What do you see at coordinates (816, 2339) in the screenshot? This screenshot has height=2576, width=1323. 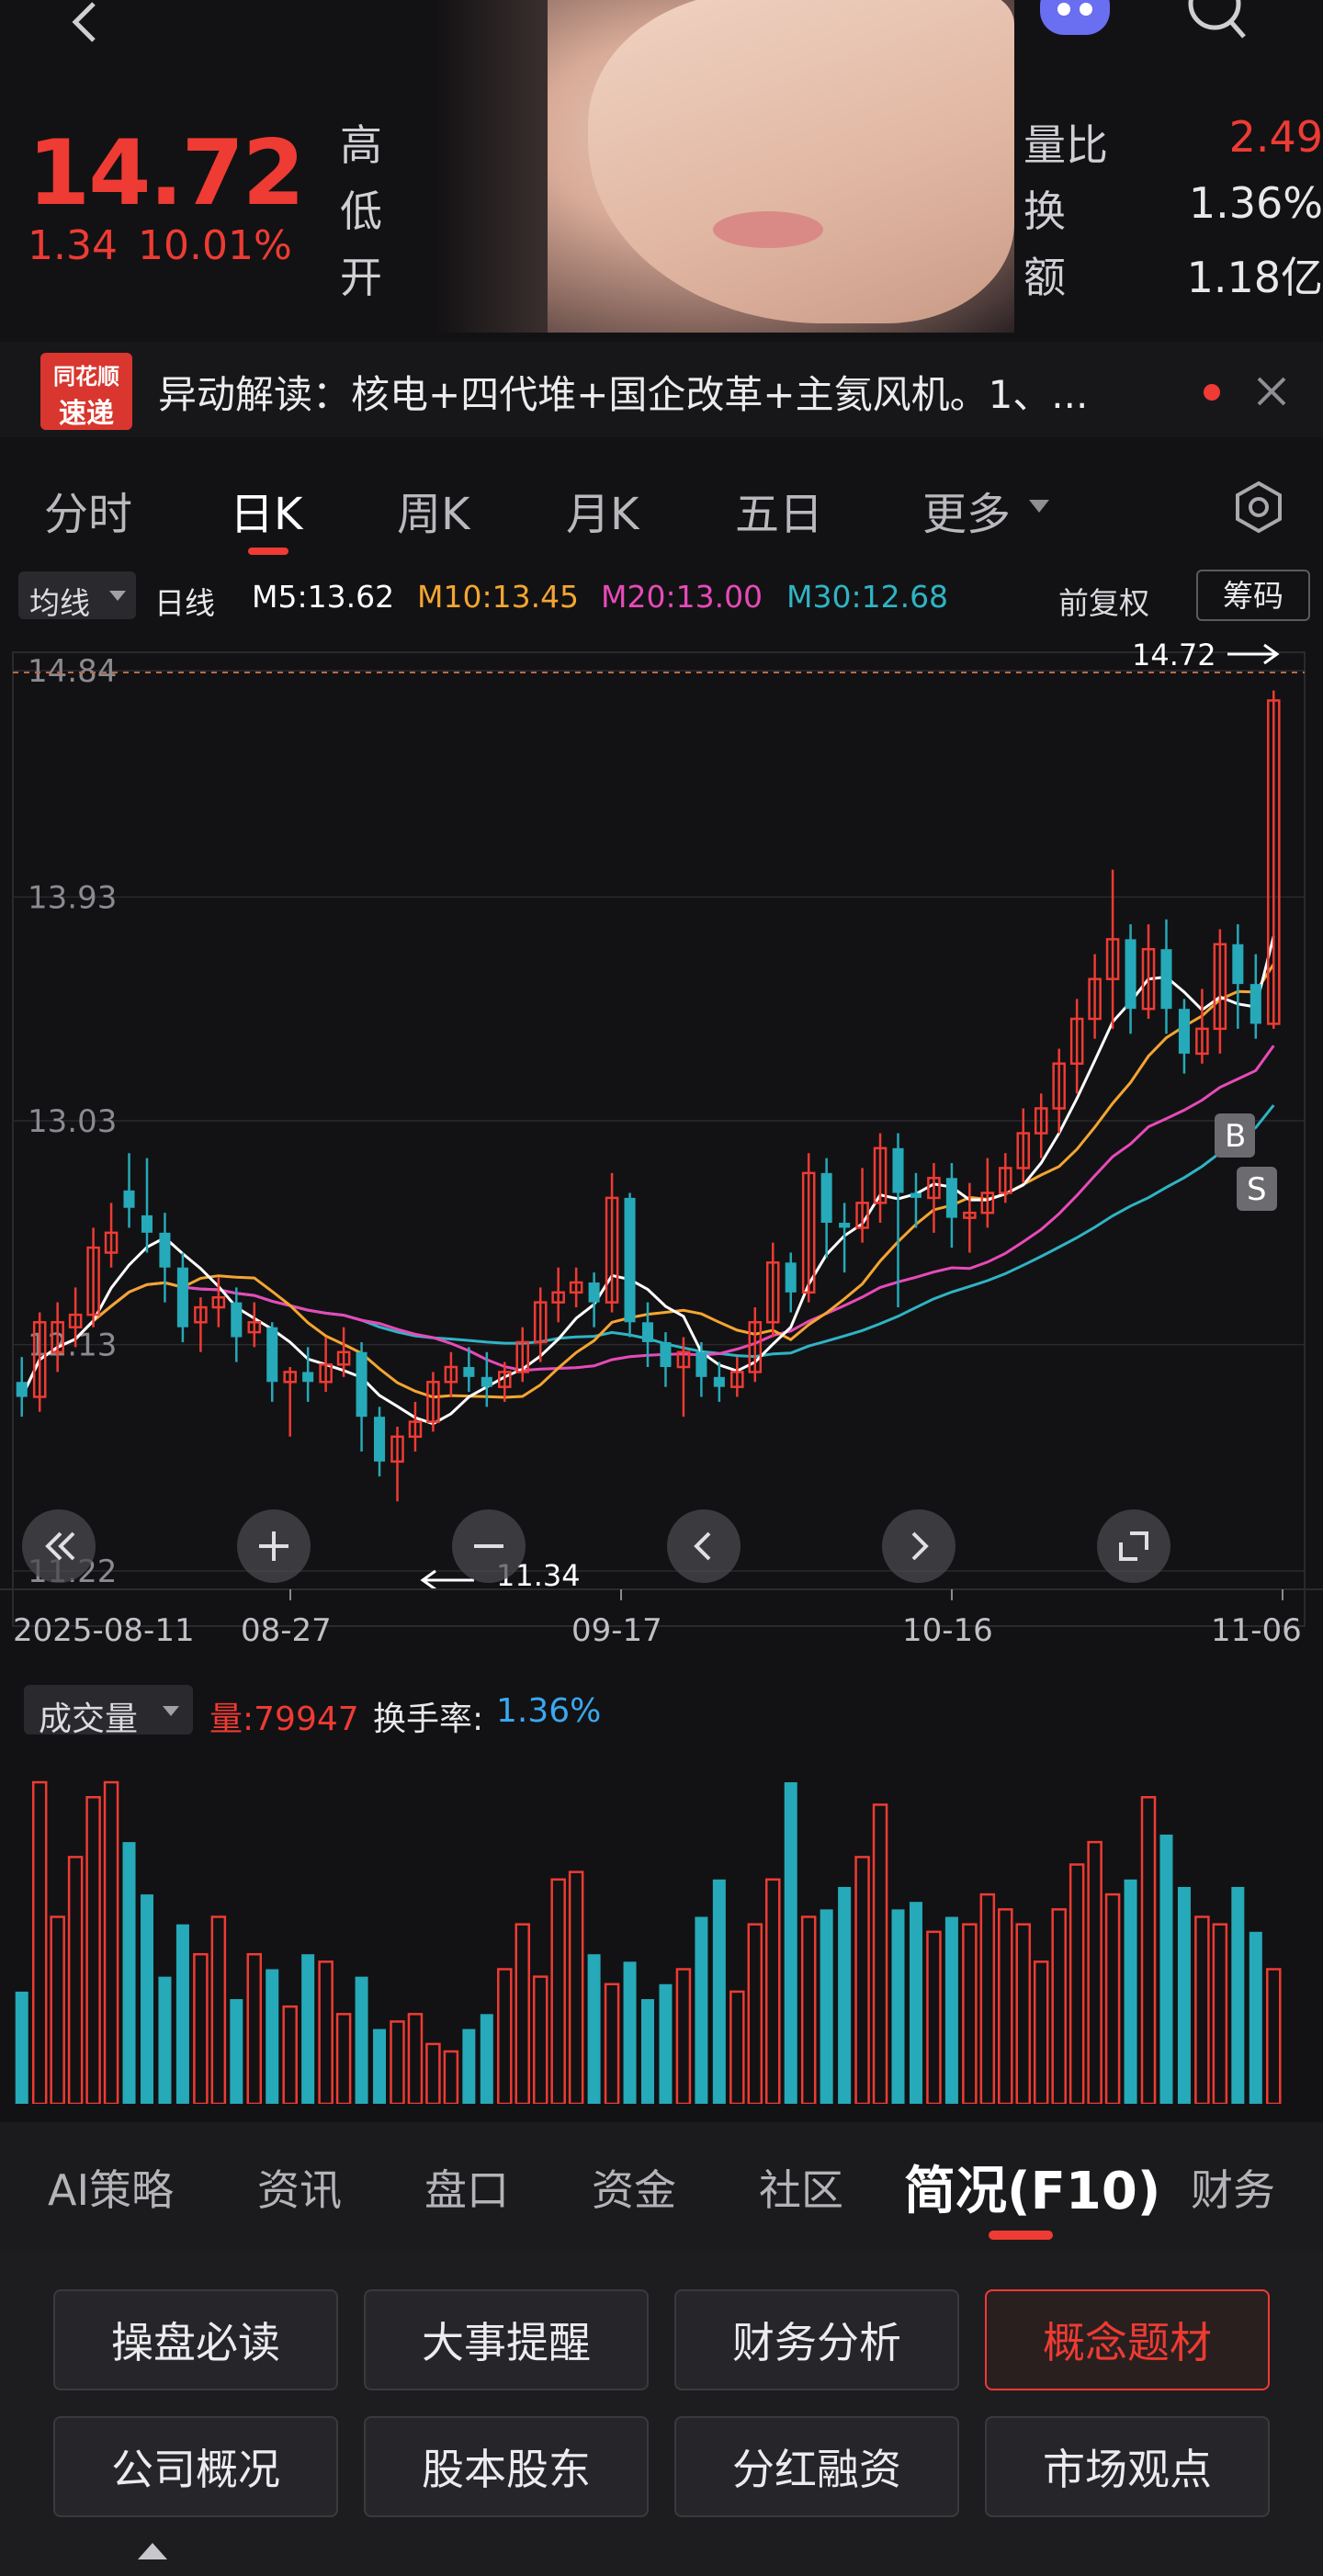 I see `card-financial-analysis: 财务分析` at bounding box center [816, 2339].